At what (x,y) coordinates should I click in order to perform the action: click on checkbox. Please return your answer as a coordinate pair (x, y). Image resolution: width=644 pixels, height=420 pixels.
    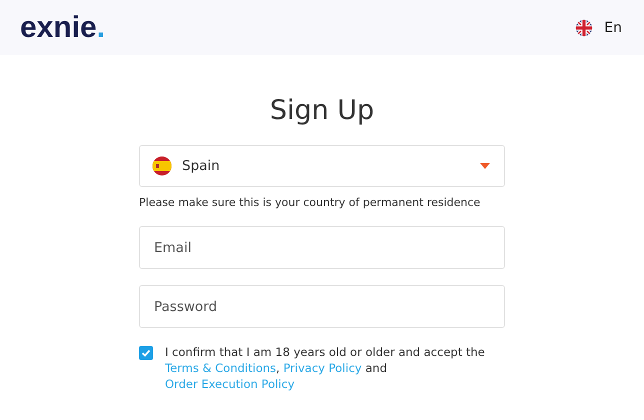
    Looking at the image, I should click on (146, 353).